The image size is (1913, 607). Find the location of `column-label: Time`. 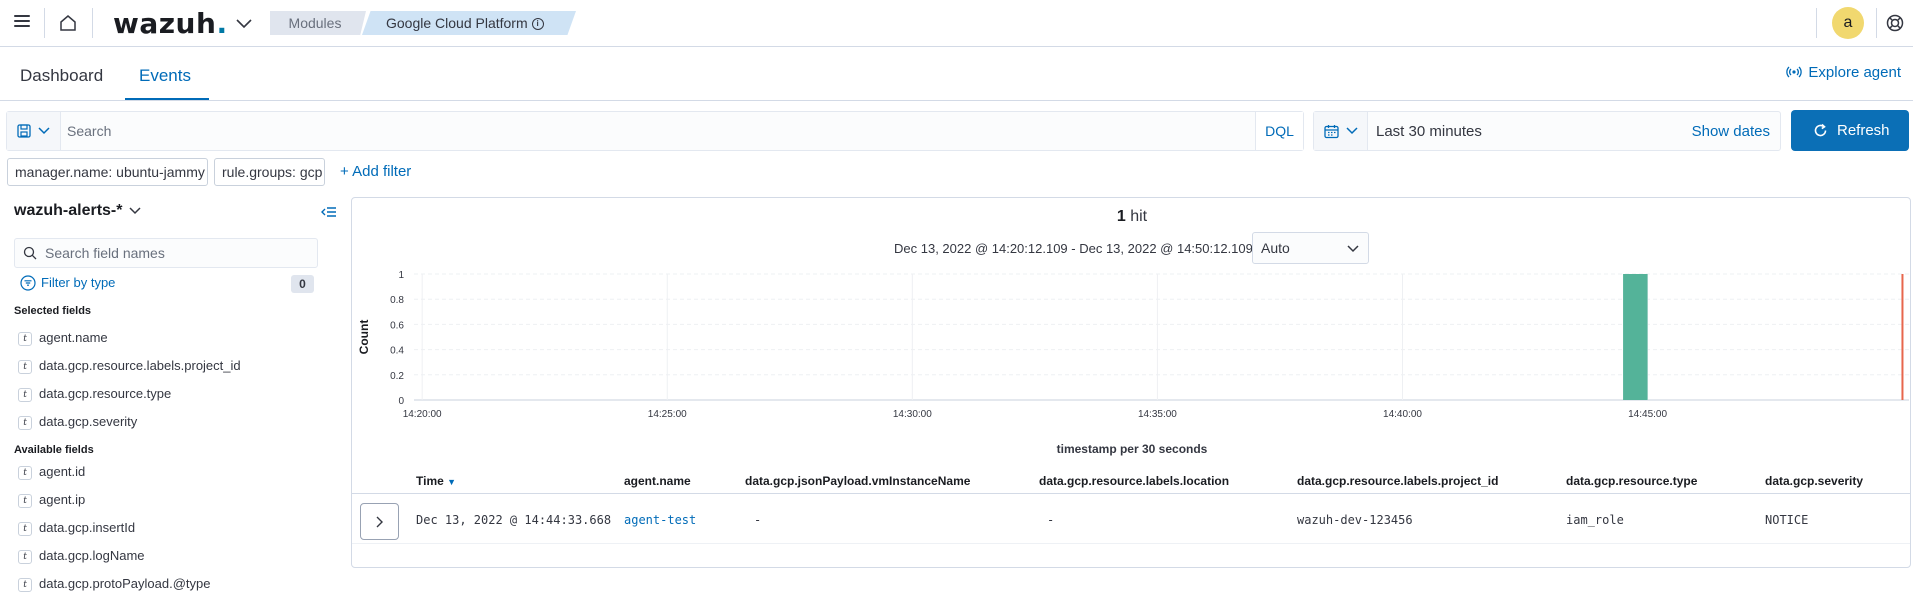

column-label: Time is located at coordinates (430, 481).